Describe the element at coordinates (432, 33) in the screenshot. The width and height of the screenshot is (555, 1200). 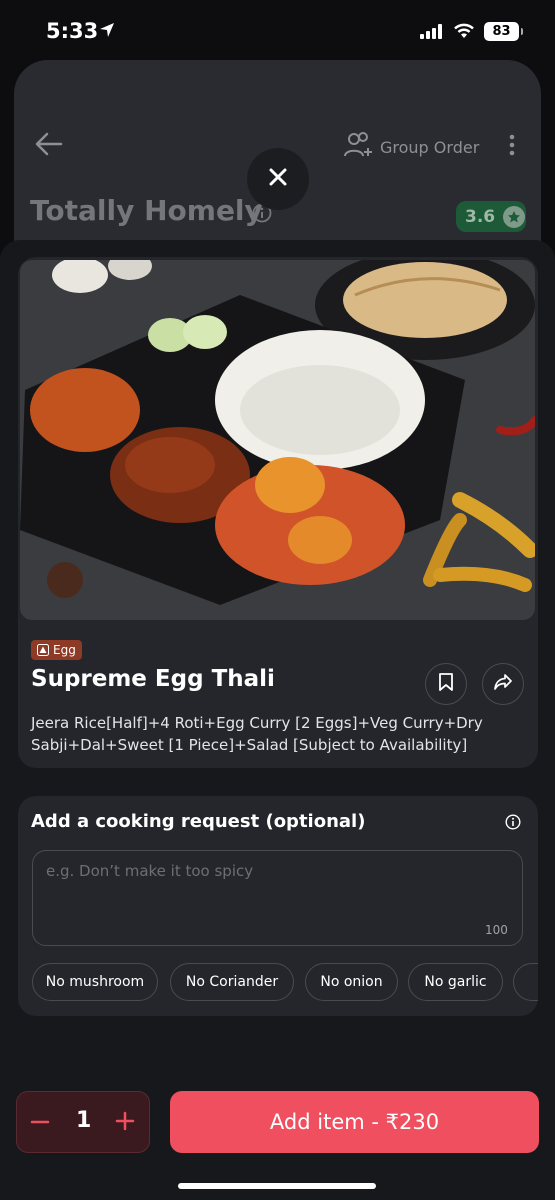
I see `cellular-signal-icon` at that location.